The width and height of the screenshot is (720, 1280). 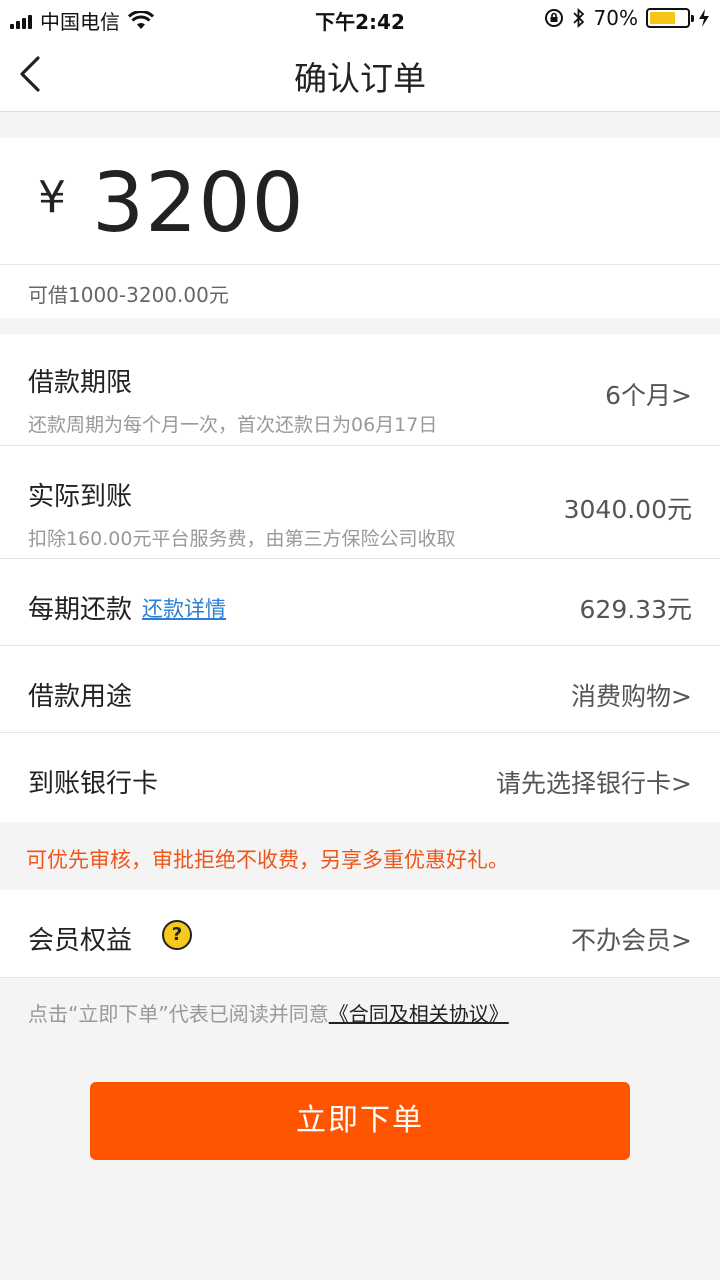 What do you see at coordinates (663, 18) in the screenshot?
I see `battery-level` at bounding box center [663, 18].